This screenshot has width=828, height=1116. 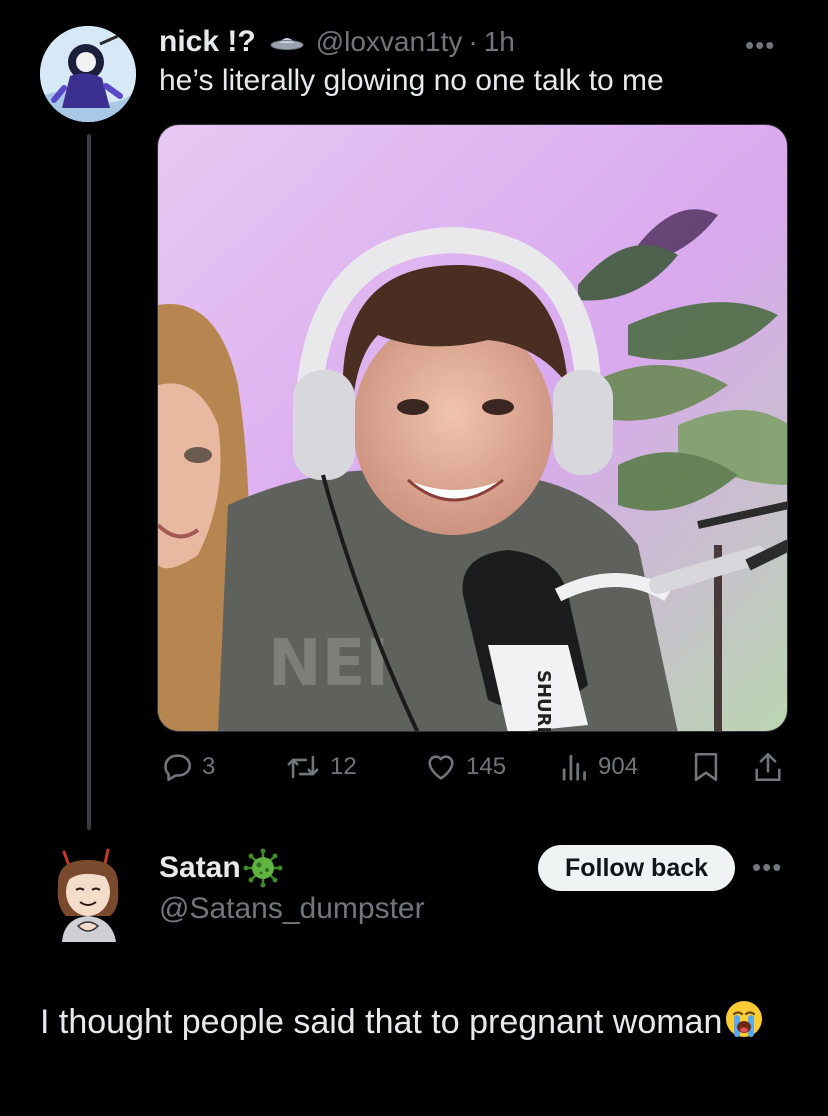 I want to click on views-chart-icon, so click(x=574, y=767).